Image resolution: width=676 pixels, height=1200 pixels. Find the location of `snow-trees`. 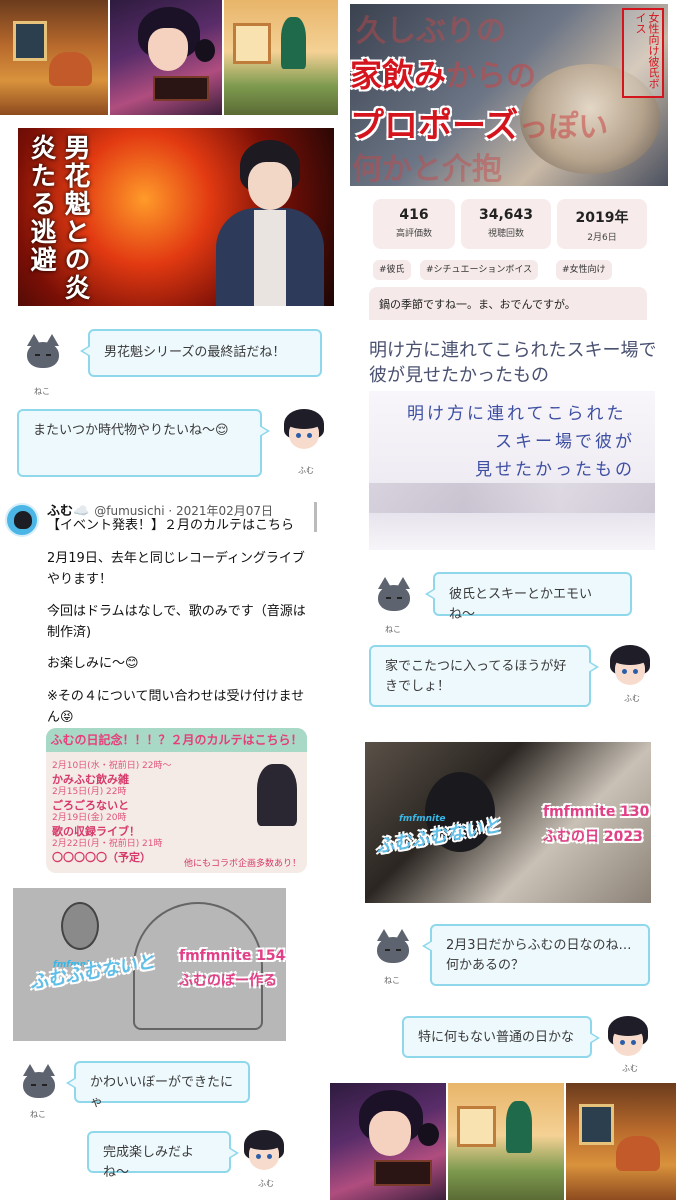

snow-trees is located at coordinates (512, 498).